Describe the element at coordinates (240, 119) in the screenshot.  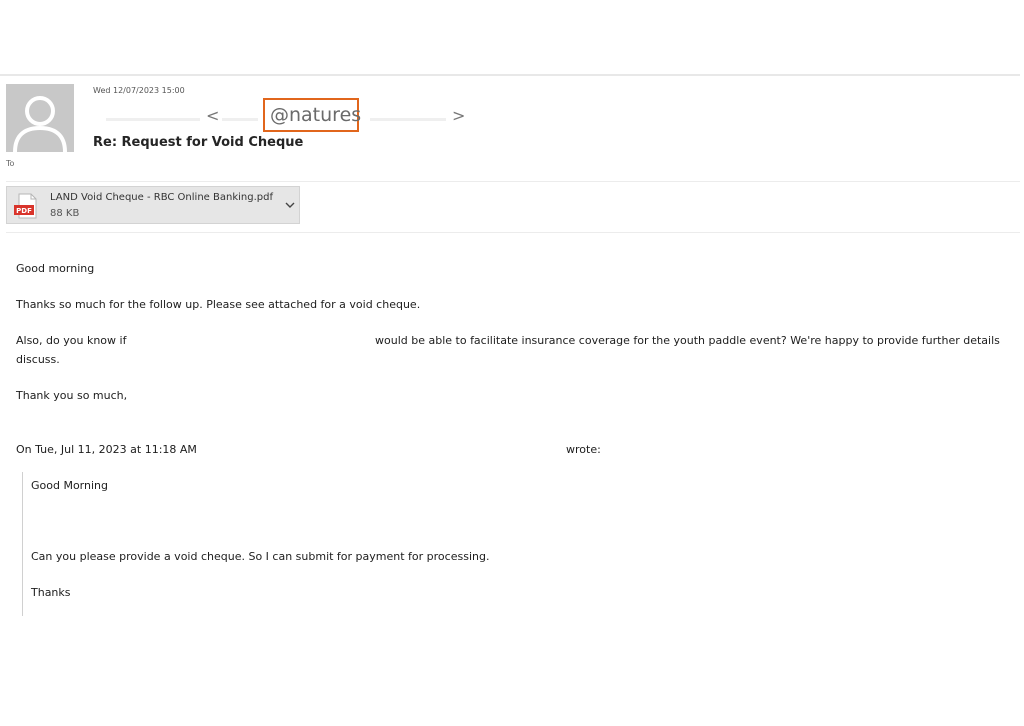
I see `redacted-sender-user` at that location.